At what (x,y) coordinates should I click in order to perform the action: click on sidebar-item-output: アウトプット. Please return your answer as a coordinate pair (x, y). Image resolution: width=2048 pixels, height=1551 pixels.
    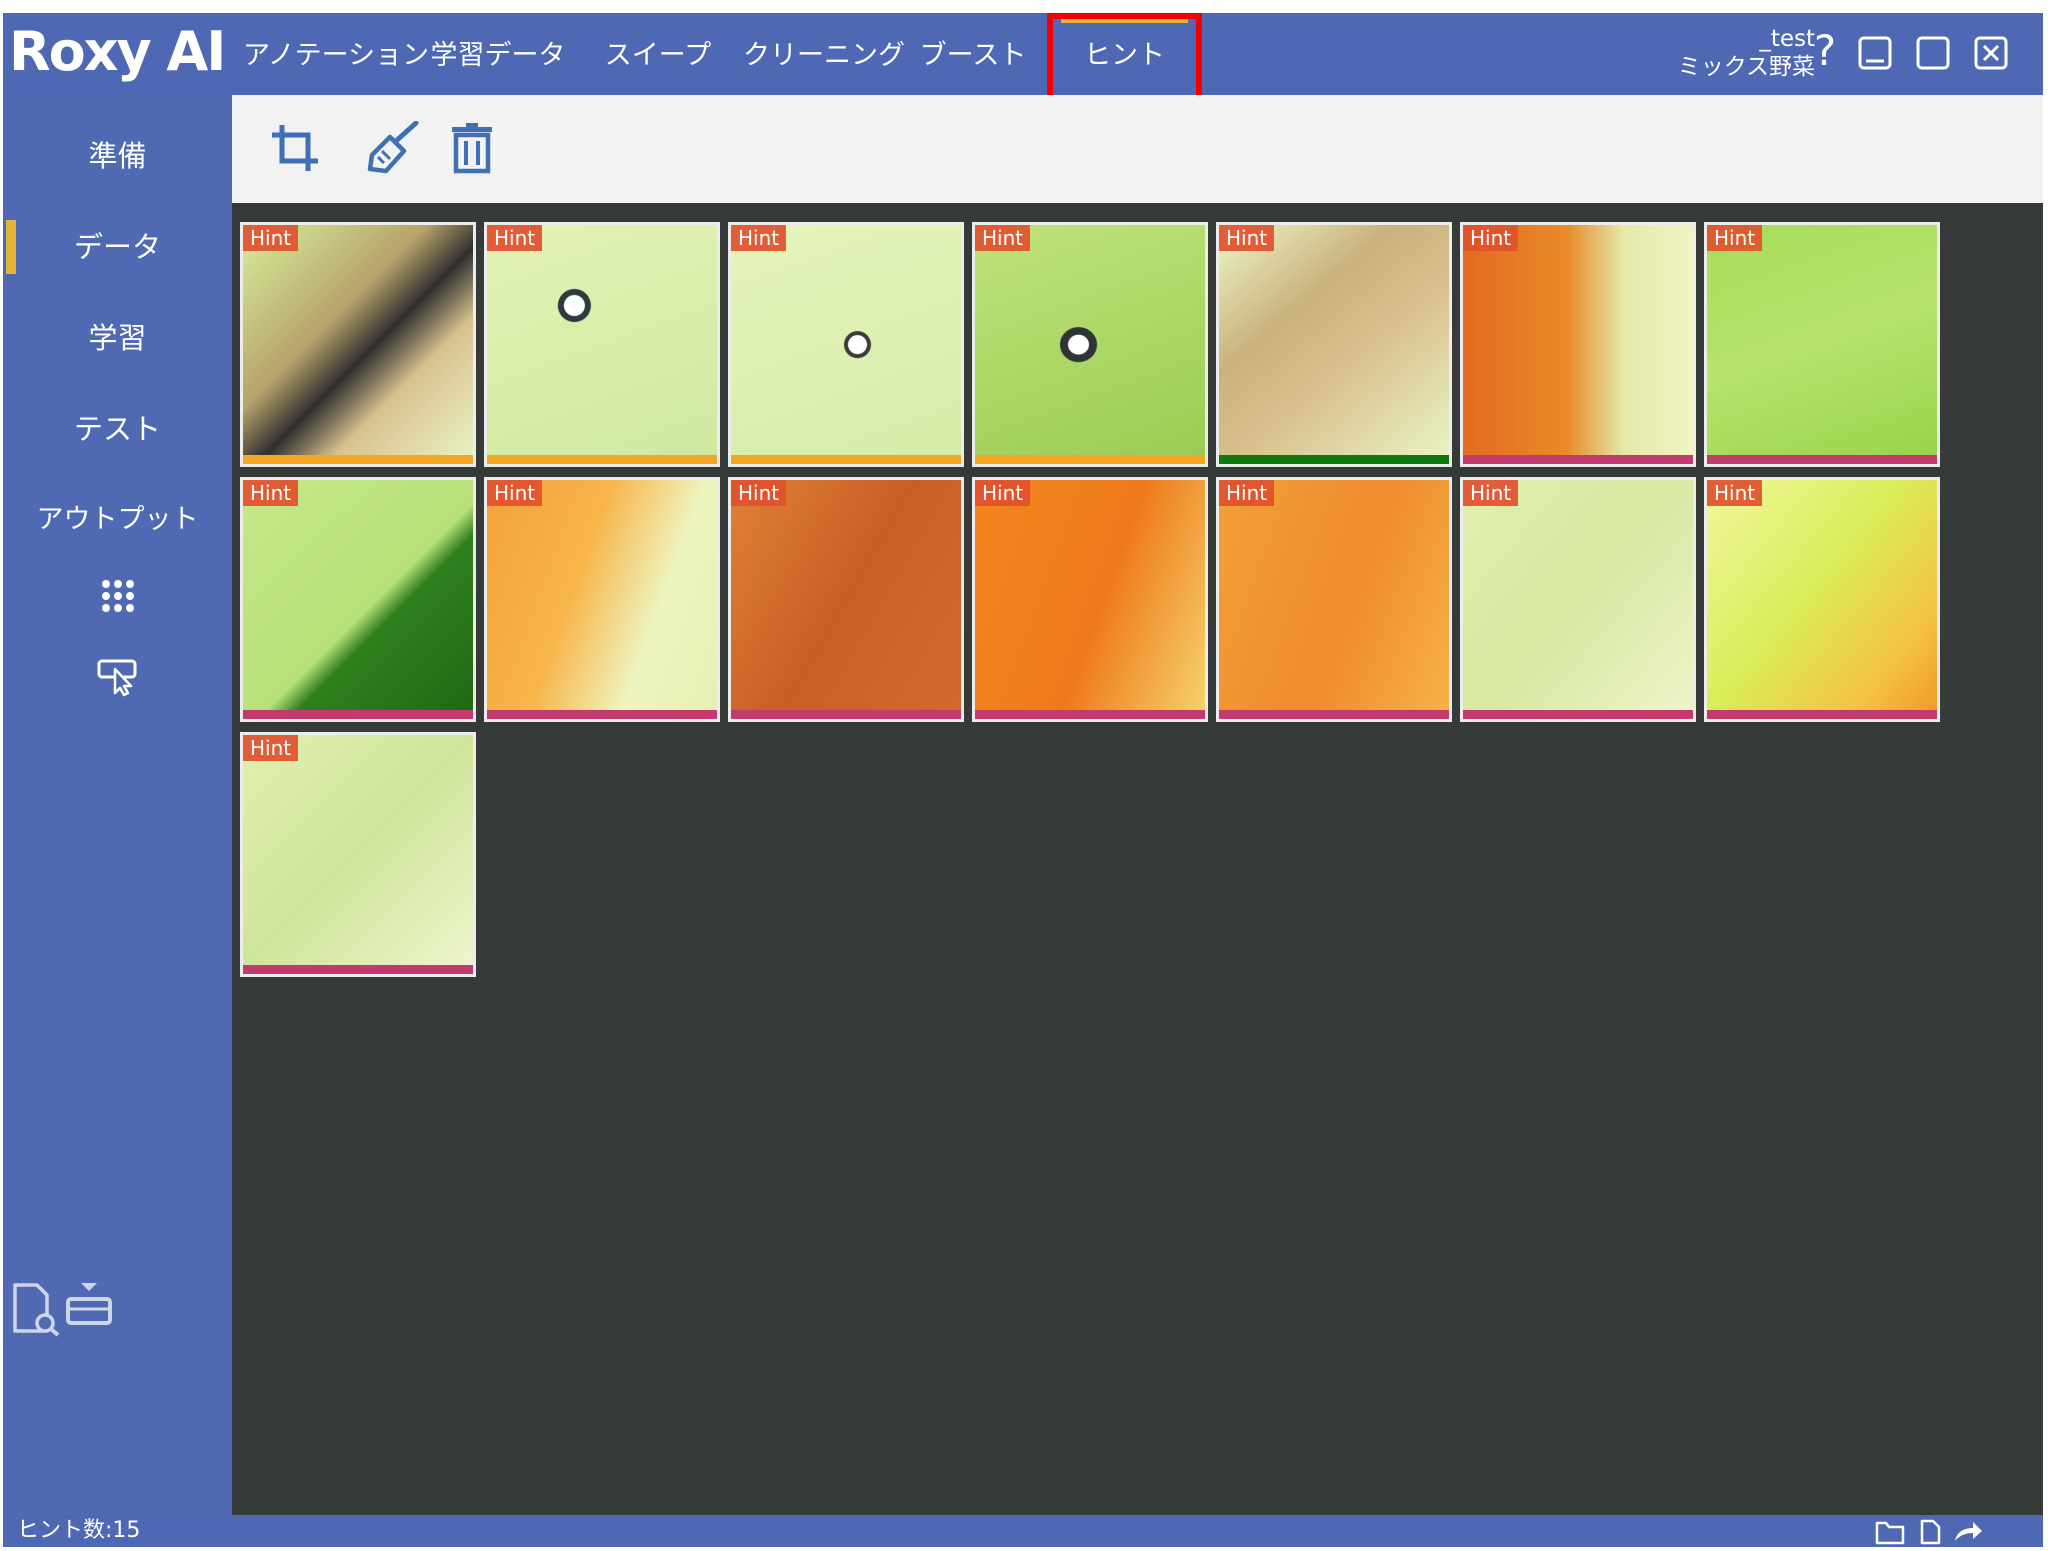
    Looking at the image, I should click on (117, 520).